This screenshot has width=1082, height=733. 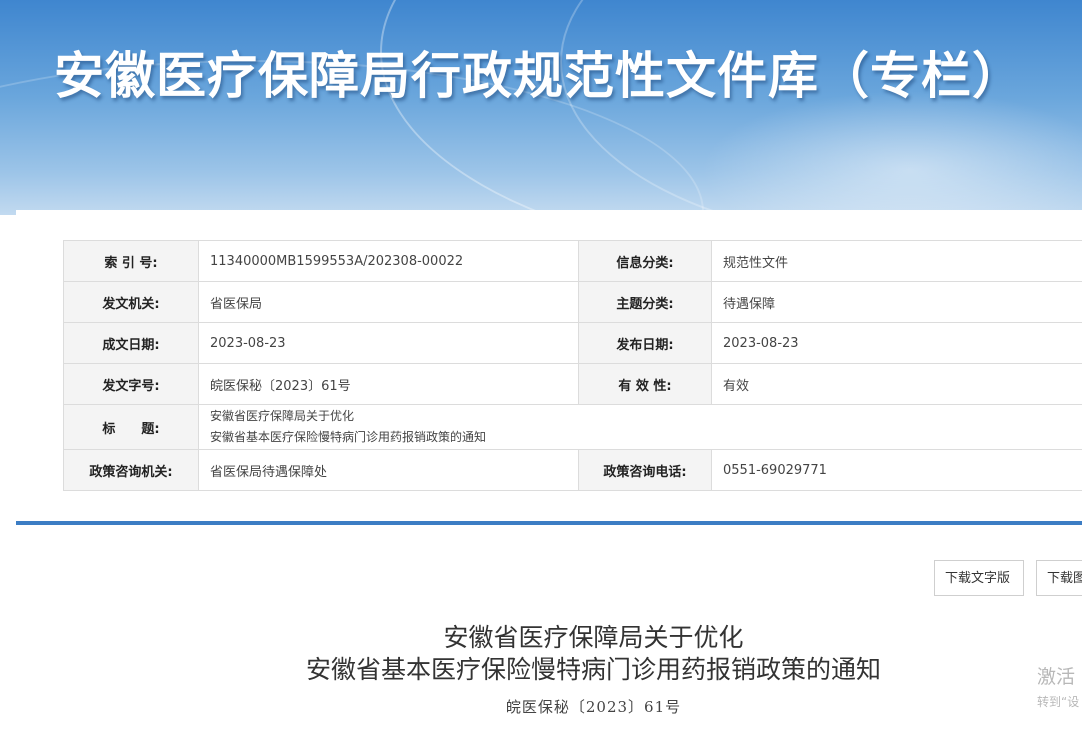 I want to click on index-number-label: 索 引 号:, so click(x=131, y=261).